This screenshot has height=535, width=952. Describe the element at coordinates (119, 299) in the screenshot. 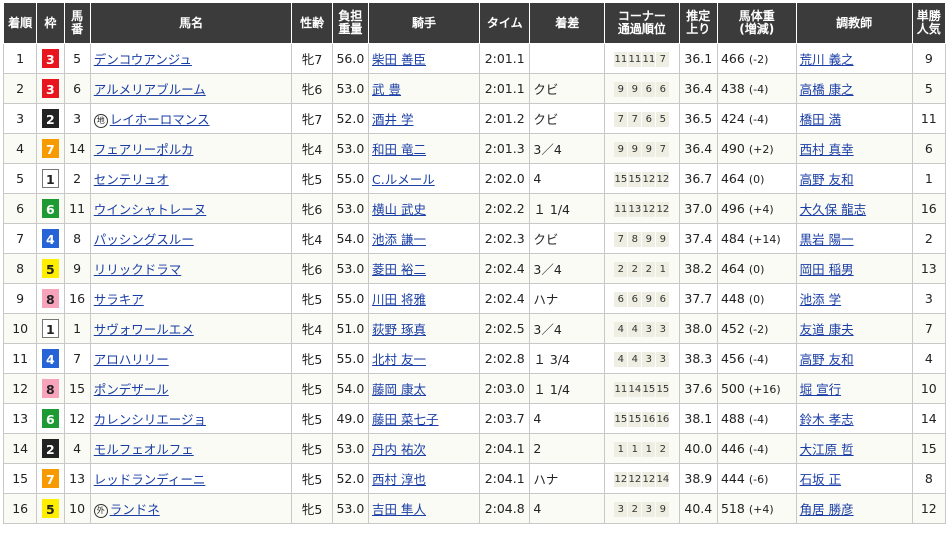

I see `horse-name-link: サラキア` at that location.